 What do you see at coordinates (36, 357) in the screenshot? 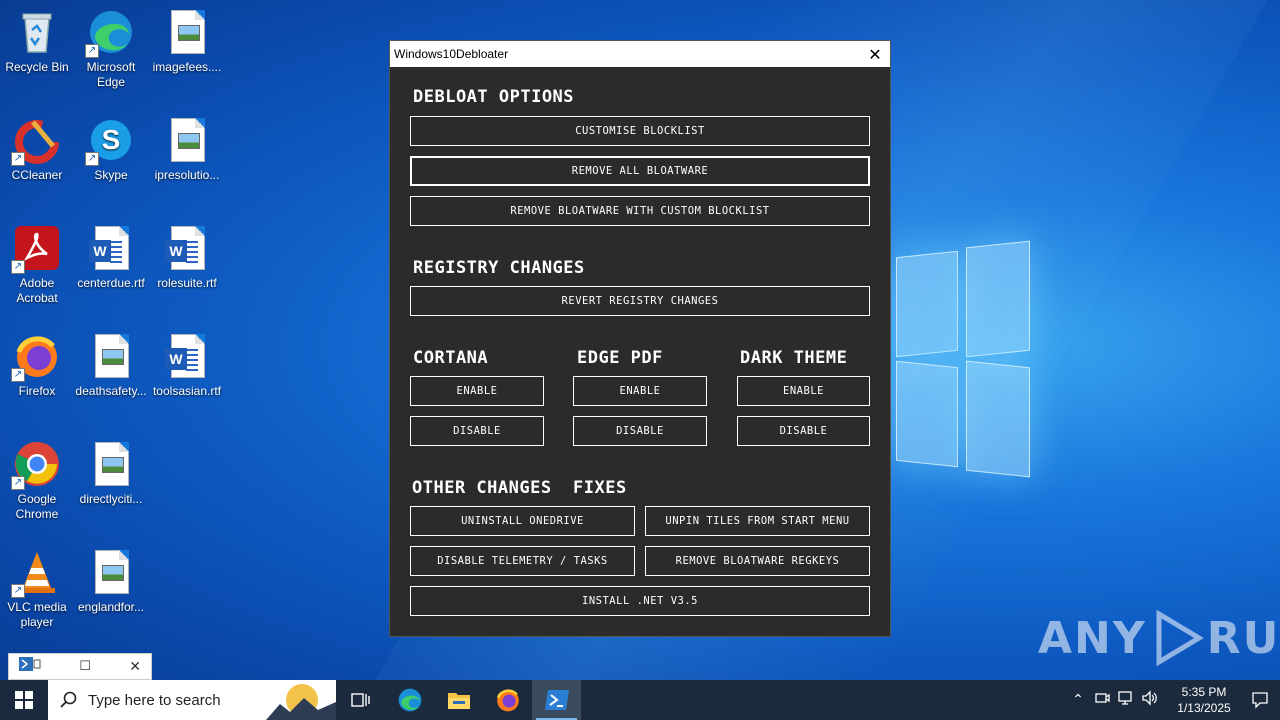
I see `firefox-icon: ↗` at bounding box center [36, 357].